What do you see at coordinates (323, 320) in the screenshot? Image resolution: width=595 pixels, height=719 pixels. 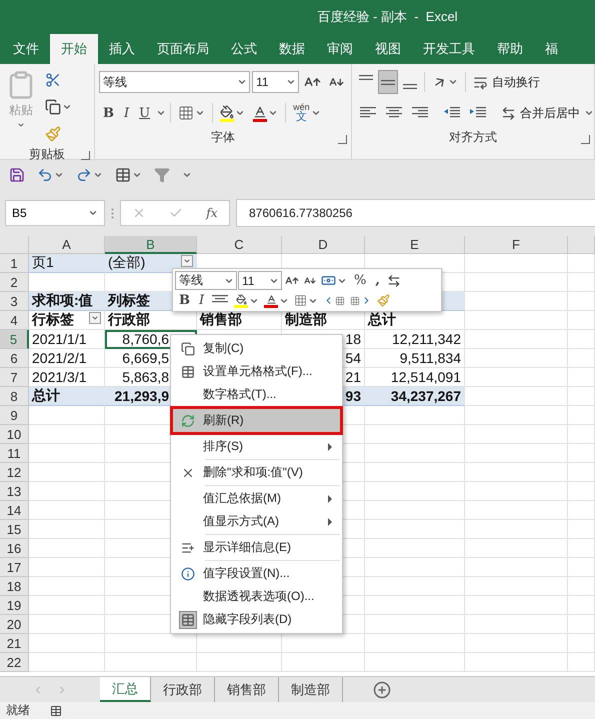 I see `table-cell: 制造部` at bounding box center [323, 320].